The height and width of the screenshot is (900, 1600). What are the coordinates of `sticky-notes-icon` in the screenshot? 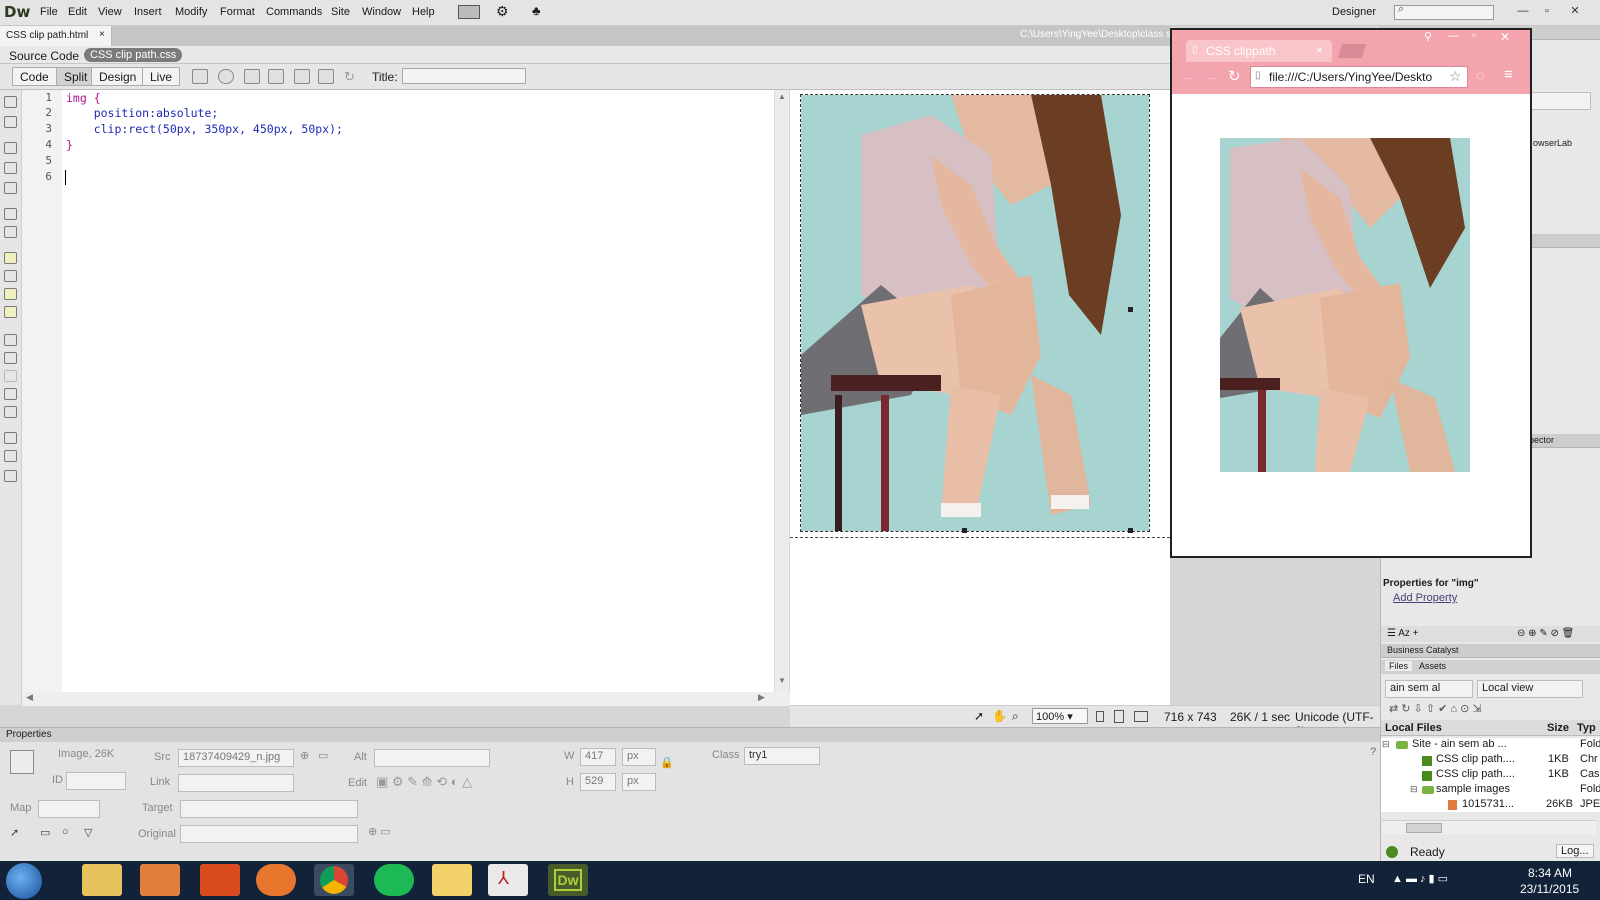 It's located at (452, 880).